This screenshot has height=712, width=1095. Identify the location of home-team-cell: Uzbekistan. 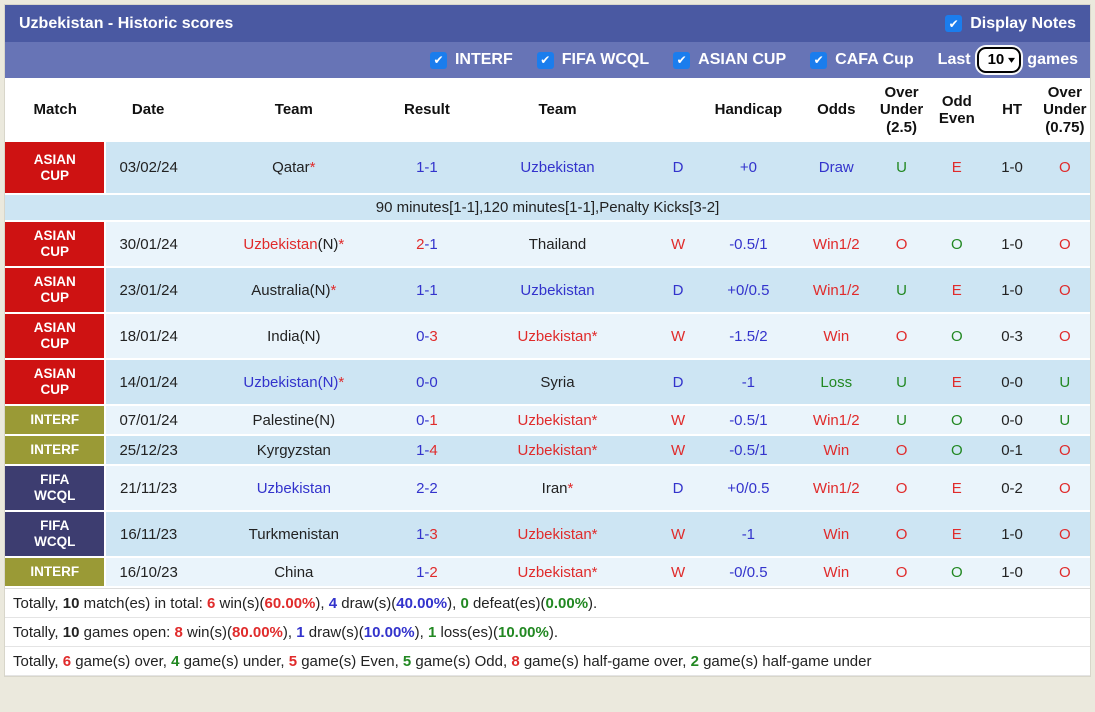
(293, 488).